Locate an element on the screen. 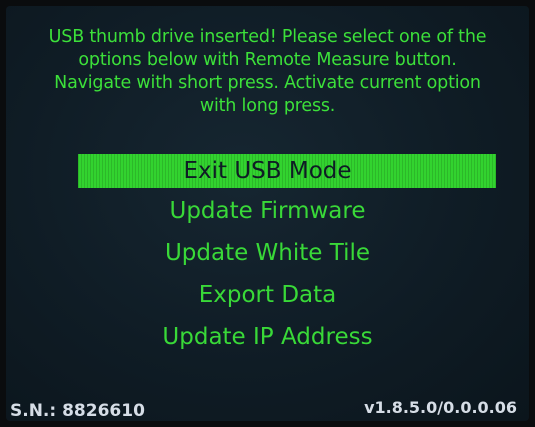  message-line: with long press. is located at coordinates (267, 106).